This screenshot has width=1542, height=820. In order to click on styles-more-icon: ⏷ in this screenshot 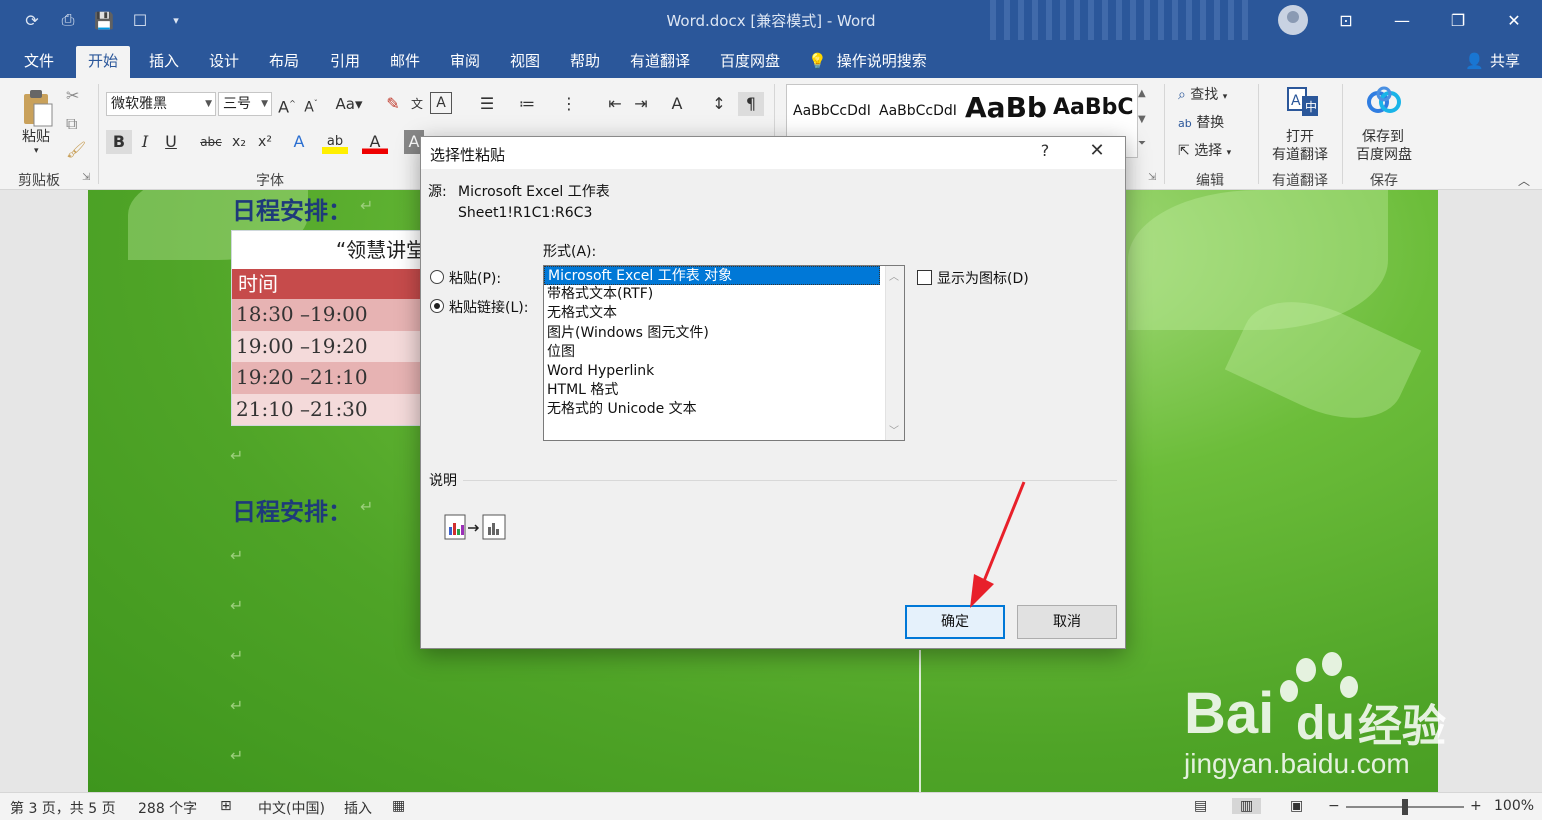, I will do `click(1142, 143)`.